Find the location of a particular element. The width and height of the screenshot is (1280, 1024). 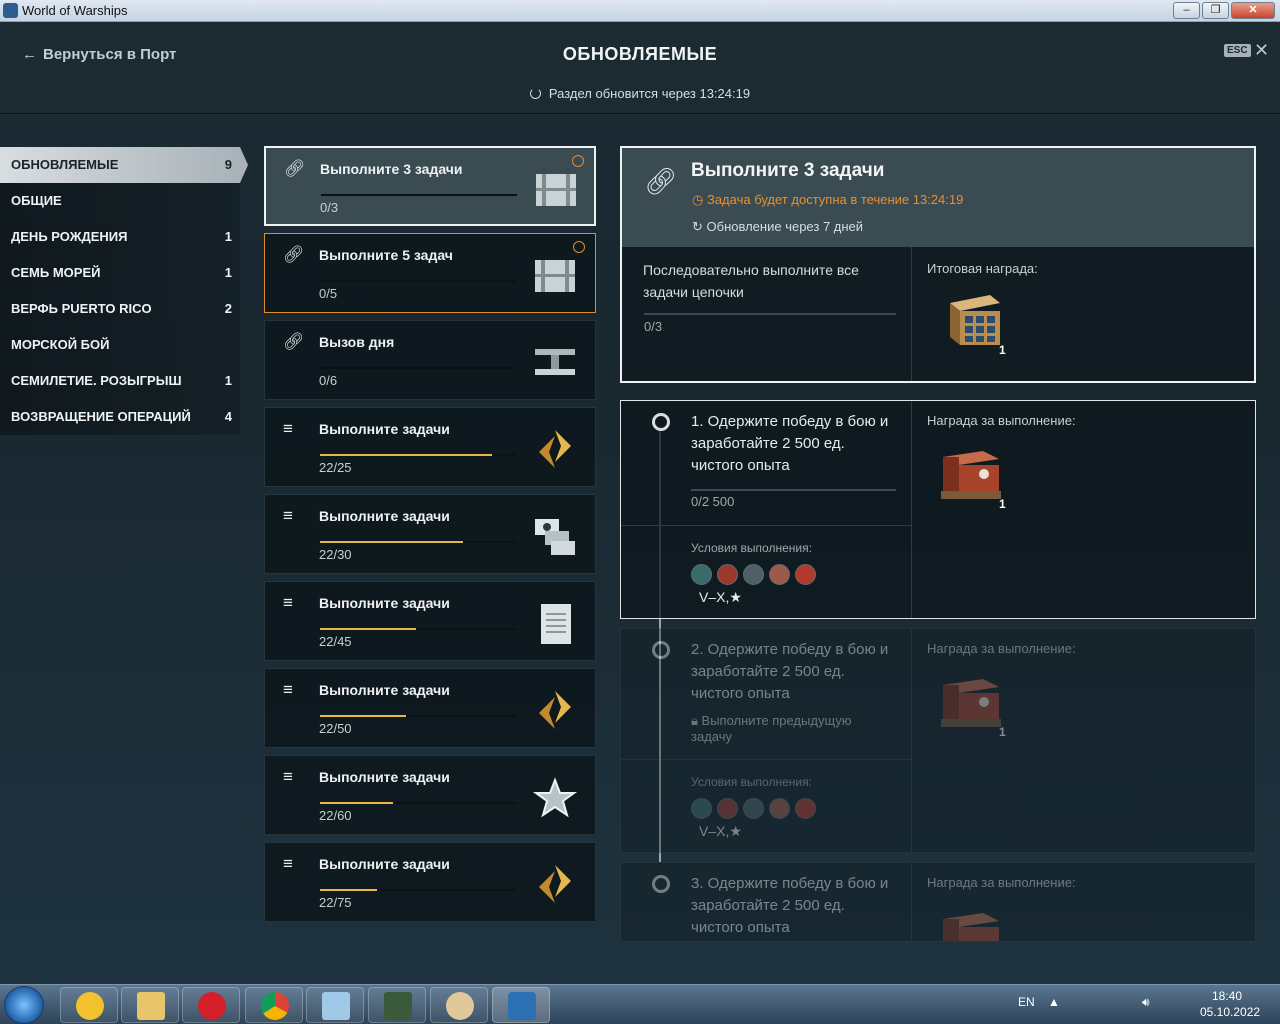

refresh-icon is located at coordinates (535, 93).